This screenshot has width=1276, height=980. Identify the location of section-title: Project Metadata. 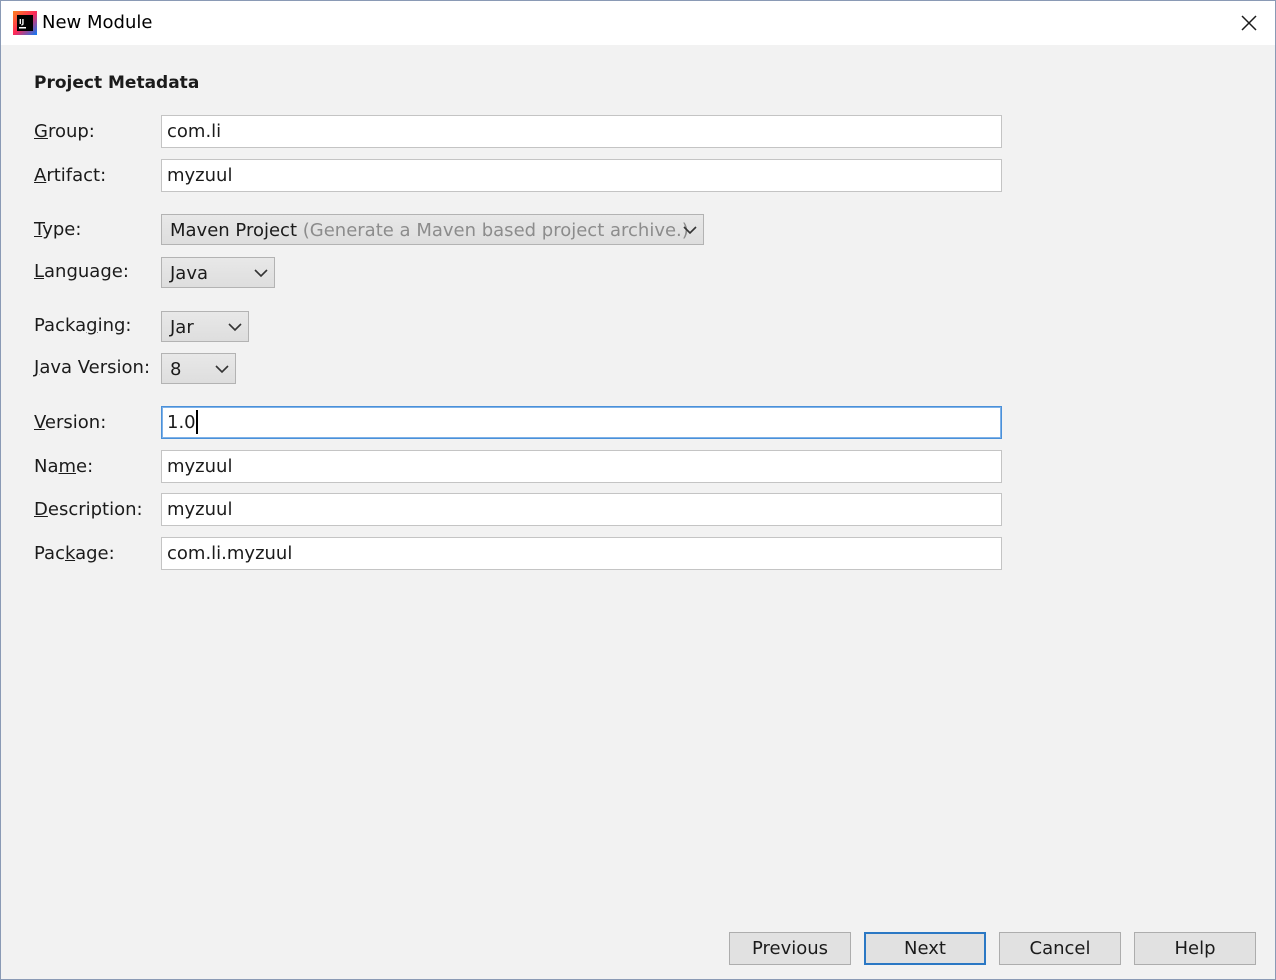
(117, 83).